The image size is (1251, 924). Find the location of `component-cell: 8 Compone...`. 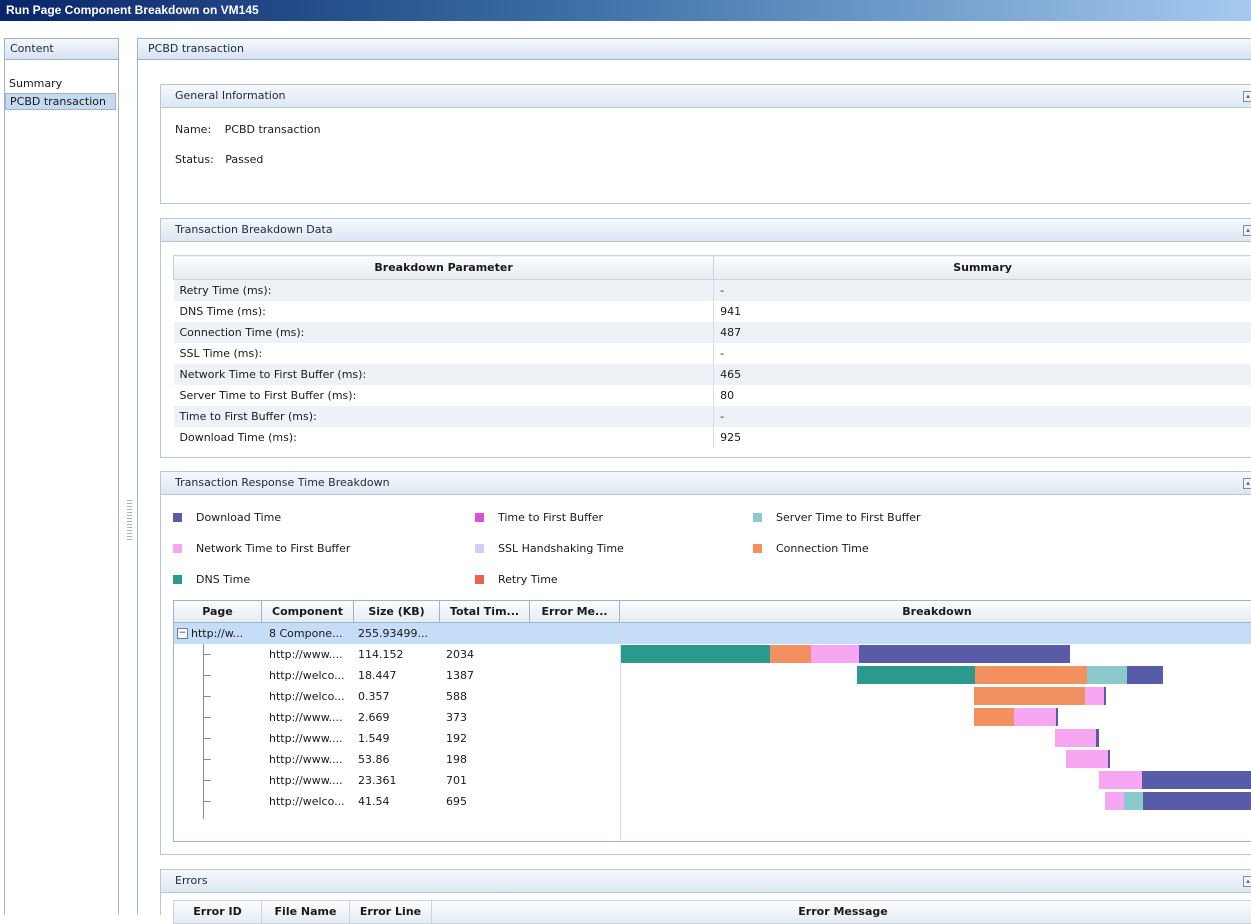

component-cell: 8 Compone... is located at coordinates (311, 633).